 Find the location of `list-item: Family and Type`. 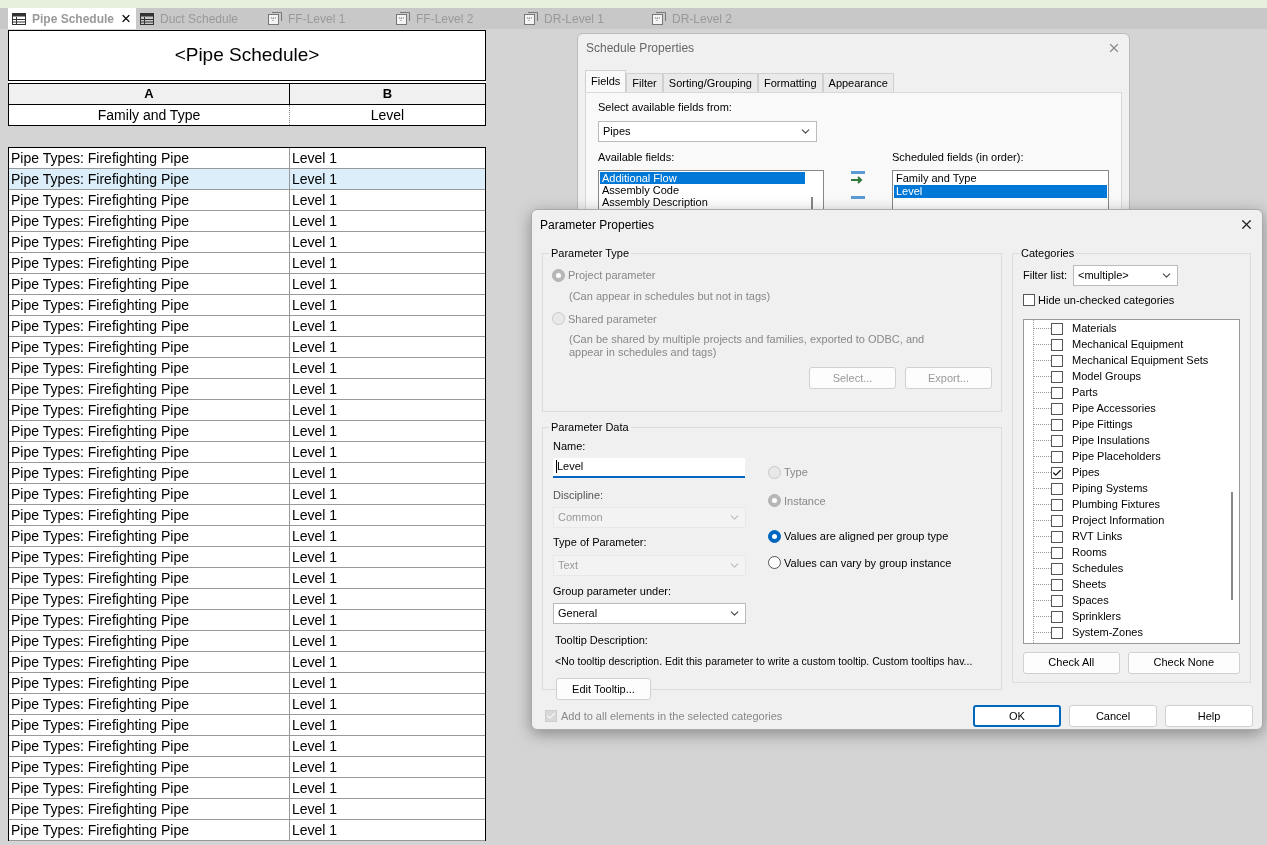

list-item: Family and Type is located at coordinates (1000, 178).